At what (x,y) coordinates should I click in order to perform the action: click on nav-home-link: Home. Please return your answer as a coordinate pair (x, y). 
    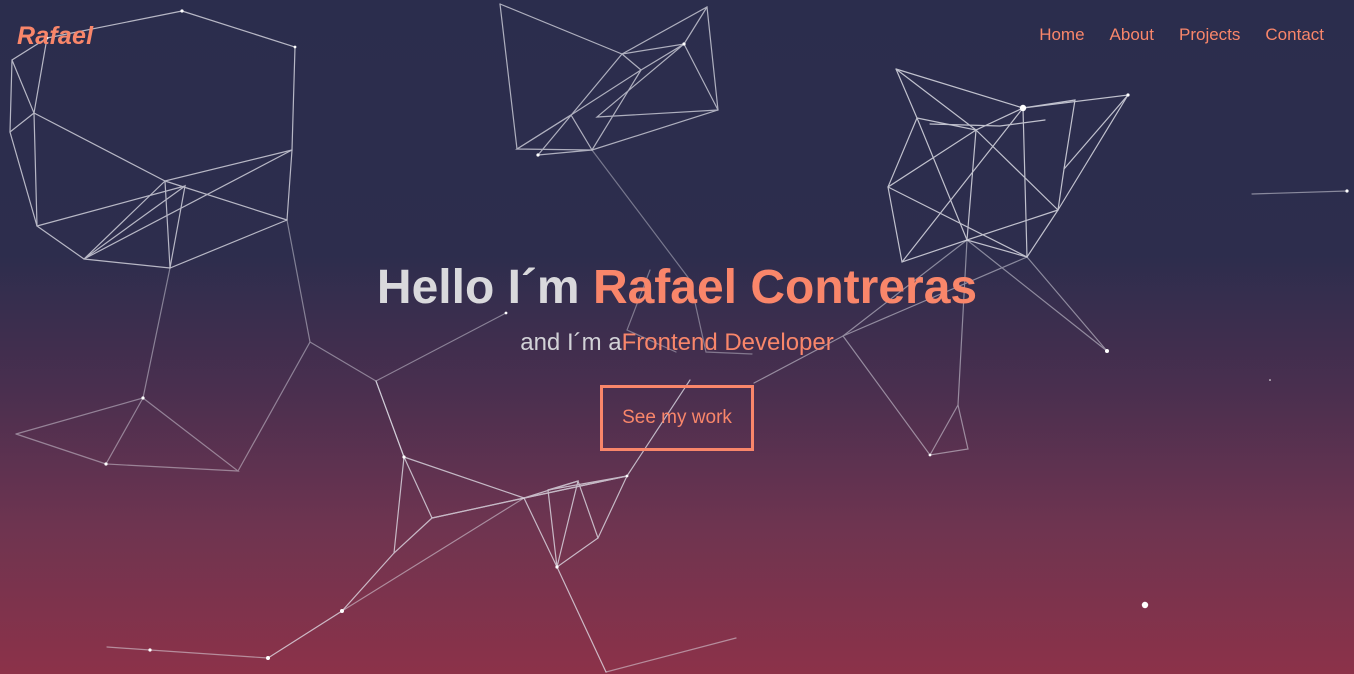
    Looking at the image, I should click on (1061, 35).